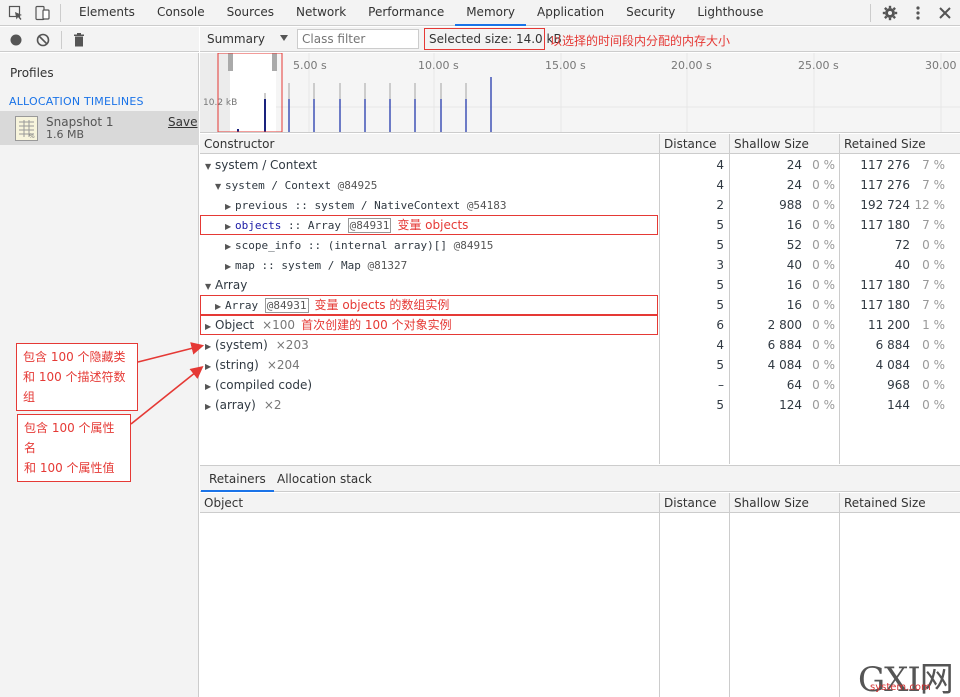 The width and height of the screenshot is (960, 697). Describe the element at coordinates (580, 365) in the screenshot. I see `table-row: ▶ (string) ×204 5 4 084 0 % 4 084 0 %` at that location.